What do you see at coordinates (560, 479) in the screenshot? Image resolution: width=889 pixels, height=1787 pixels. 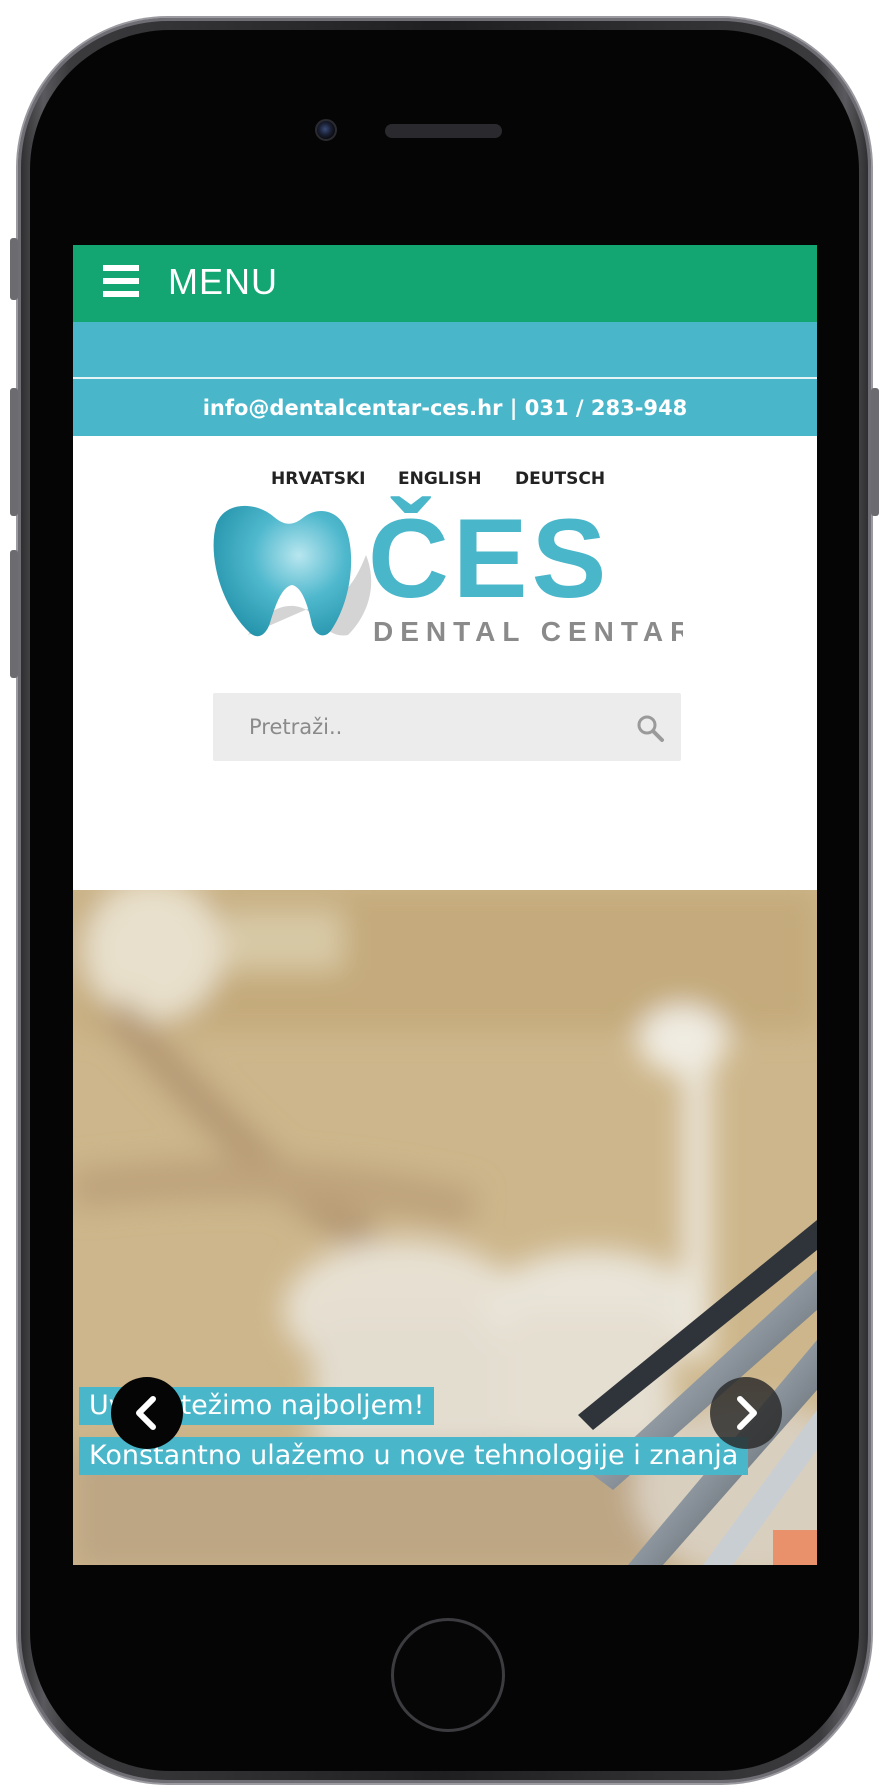 I see `lang-deutsch: DEUTSCH` at bounding box center [560, 479].